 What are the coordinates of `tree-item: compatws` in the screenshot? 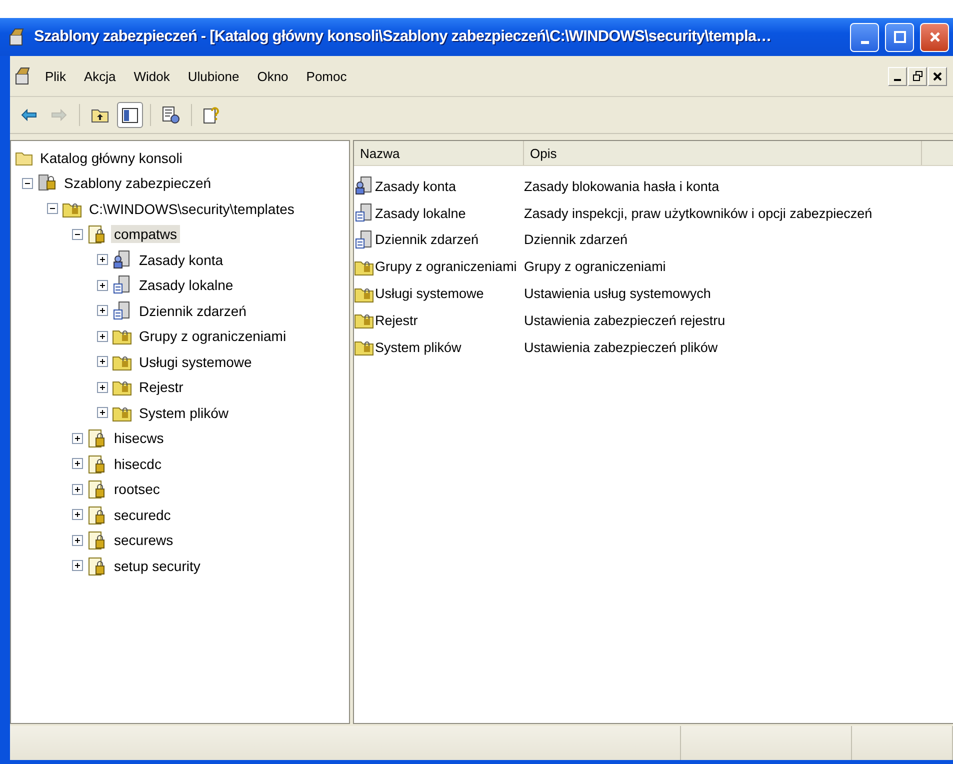 It's located at (145, 234).